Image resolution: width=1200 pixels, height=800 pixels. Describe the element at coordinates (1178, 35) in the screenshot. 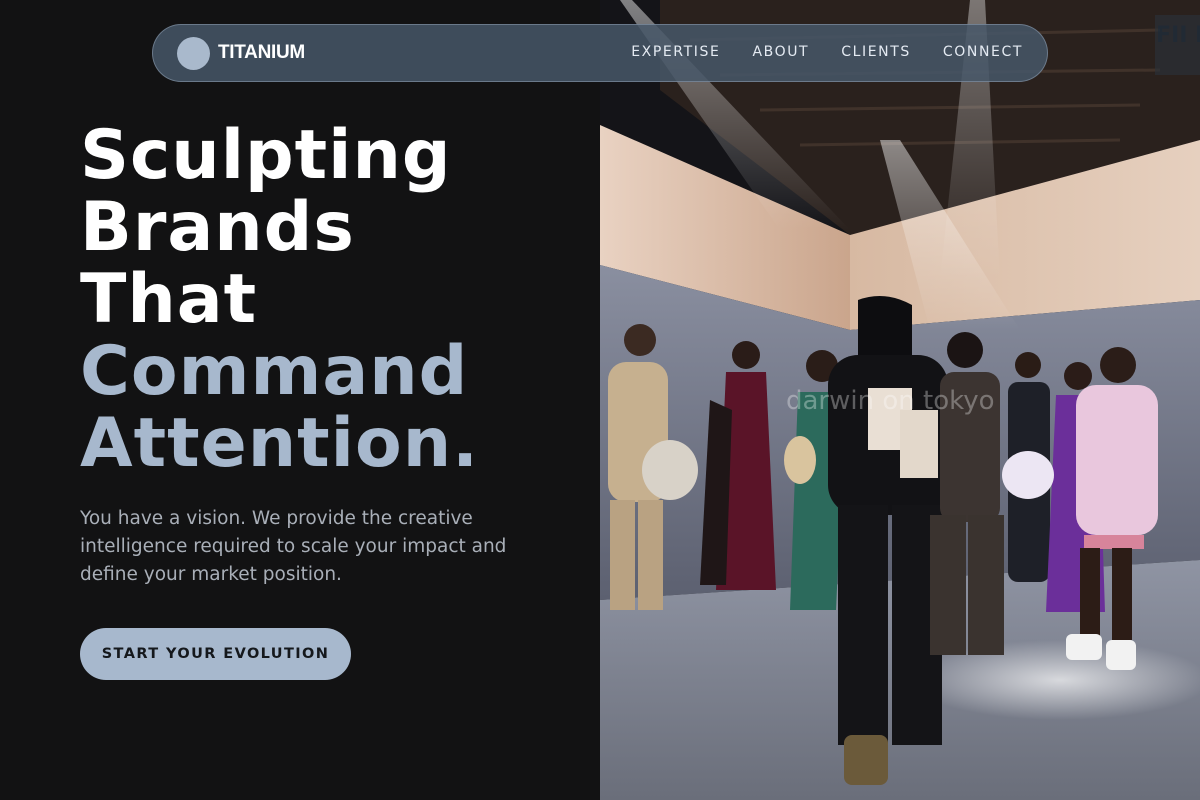

I see `wall-lettering: FII BRA` at that location.